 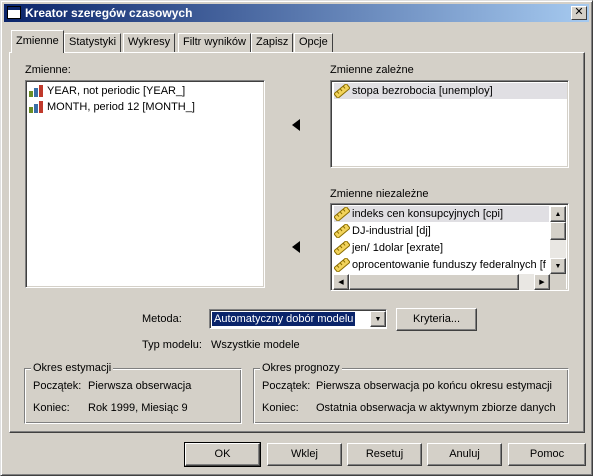 What do you see at coordinates (280, 408) in the screenshot?
I see `forecast-end-label: Koniec:` at bounding box center [280, 408].